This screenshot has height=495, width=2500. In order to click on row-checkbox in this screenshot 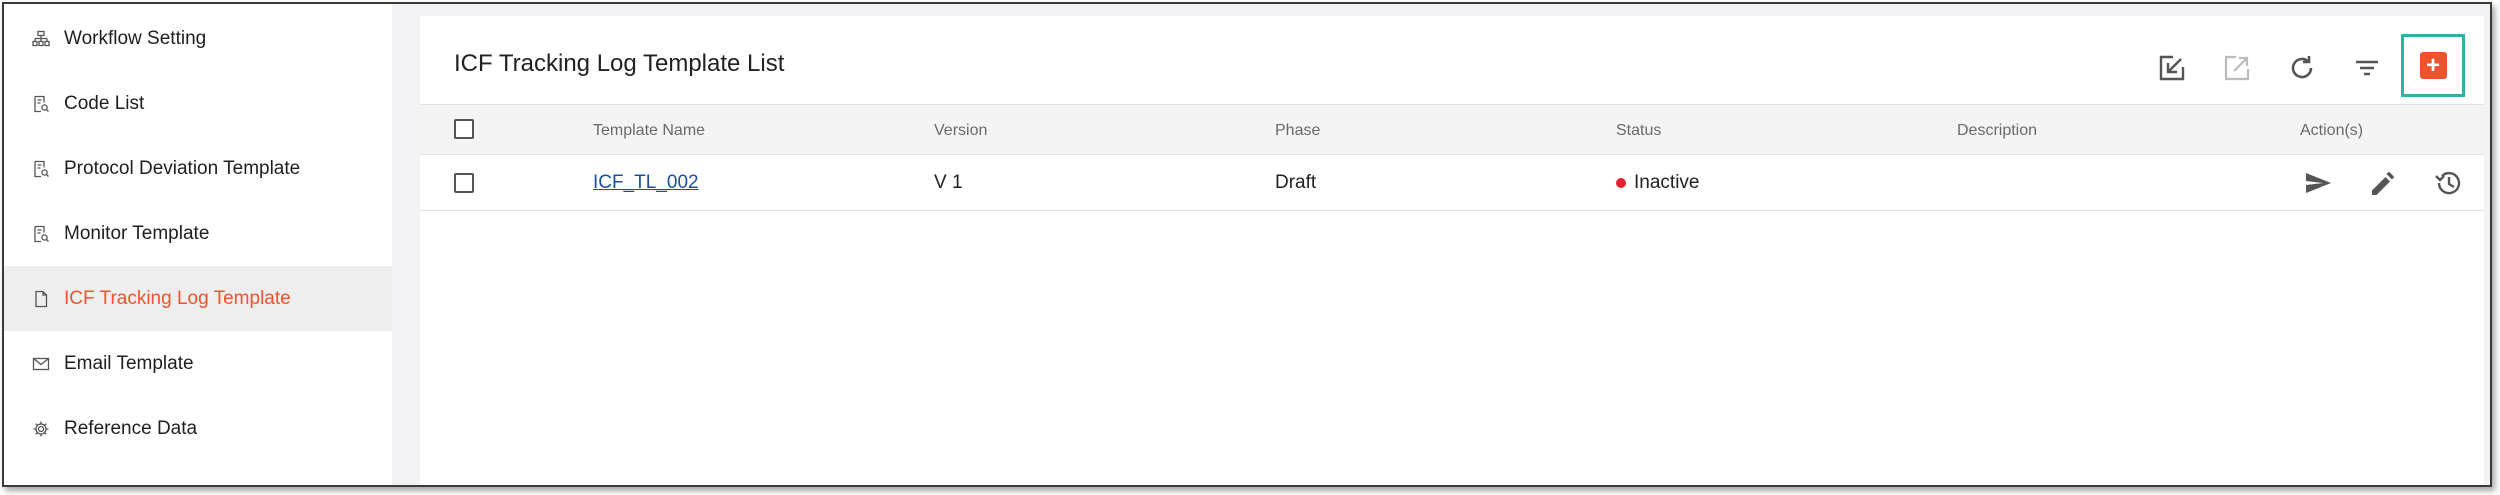, I will do `click(464, 183)`.